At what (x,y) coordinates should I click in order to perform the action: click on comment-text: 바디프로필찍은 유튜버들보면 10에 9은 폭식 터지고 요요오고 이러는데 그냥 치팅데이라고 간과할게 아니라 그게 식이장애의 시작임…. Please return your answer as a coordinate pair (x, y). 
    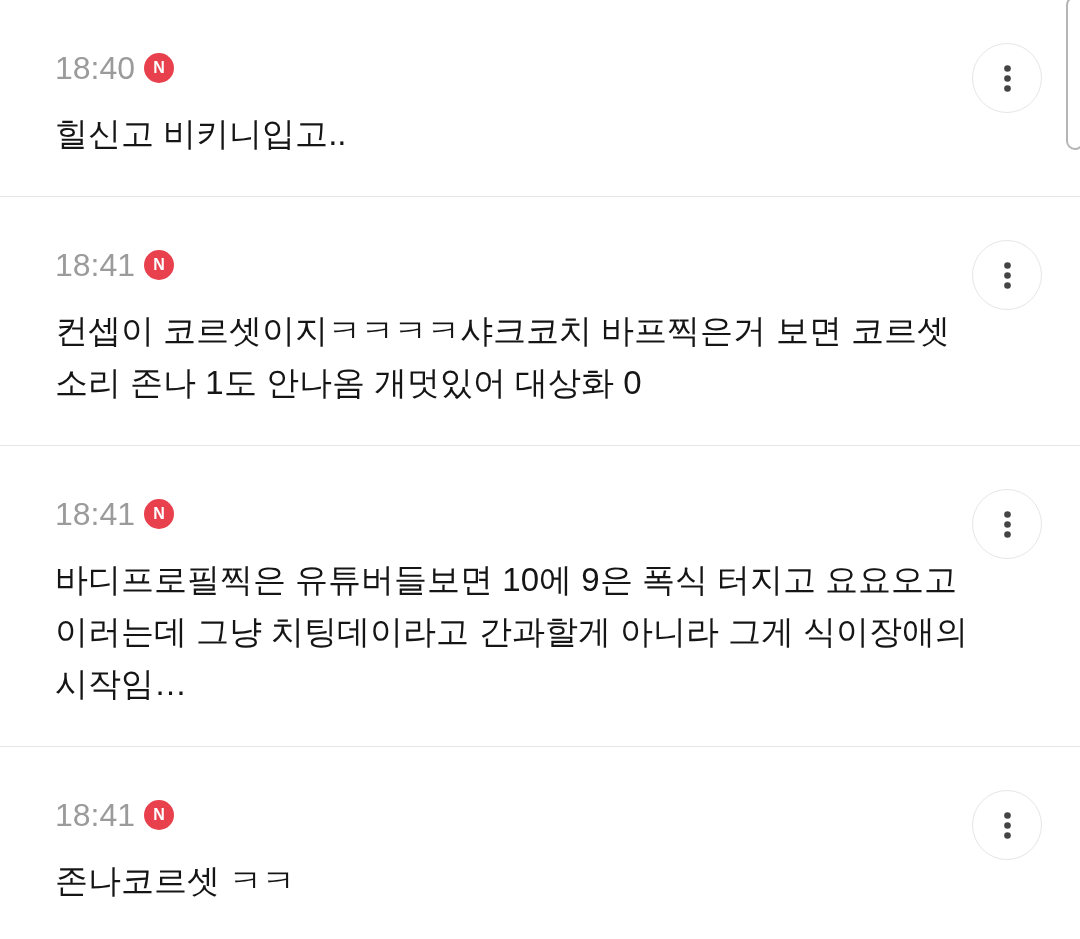
    Looking at the image, I should click on (512, 632).